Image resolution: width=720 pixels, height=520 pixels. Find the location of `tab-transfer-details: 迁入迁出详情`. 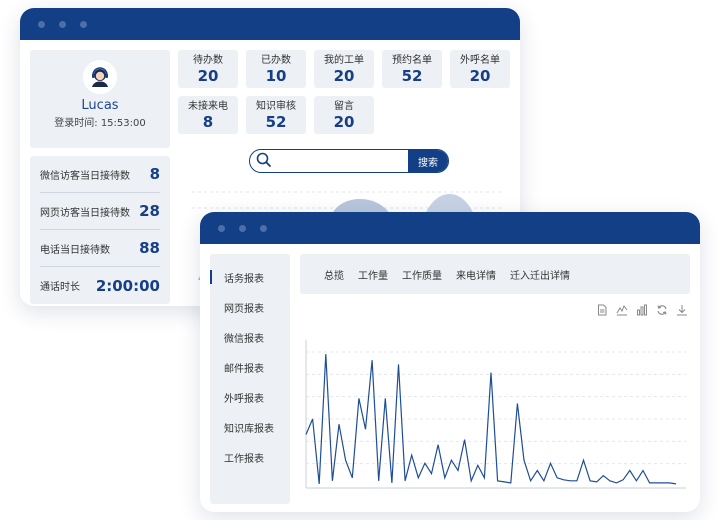

tab-transfer-details: 迁入迁出详情 is located at coordinates (540, 274).